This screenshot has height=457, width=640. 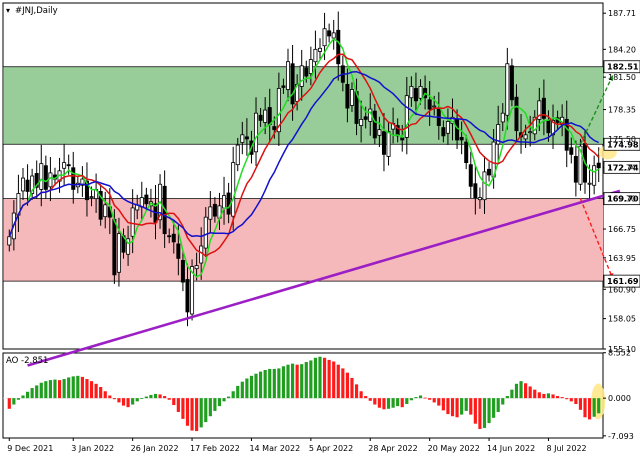 What do you see at coordinates (623, 167) in the screenshot?
I see `price-label: 172.74` at bounding box center [623, 167].